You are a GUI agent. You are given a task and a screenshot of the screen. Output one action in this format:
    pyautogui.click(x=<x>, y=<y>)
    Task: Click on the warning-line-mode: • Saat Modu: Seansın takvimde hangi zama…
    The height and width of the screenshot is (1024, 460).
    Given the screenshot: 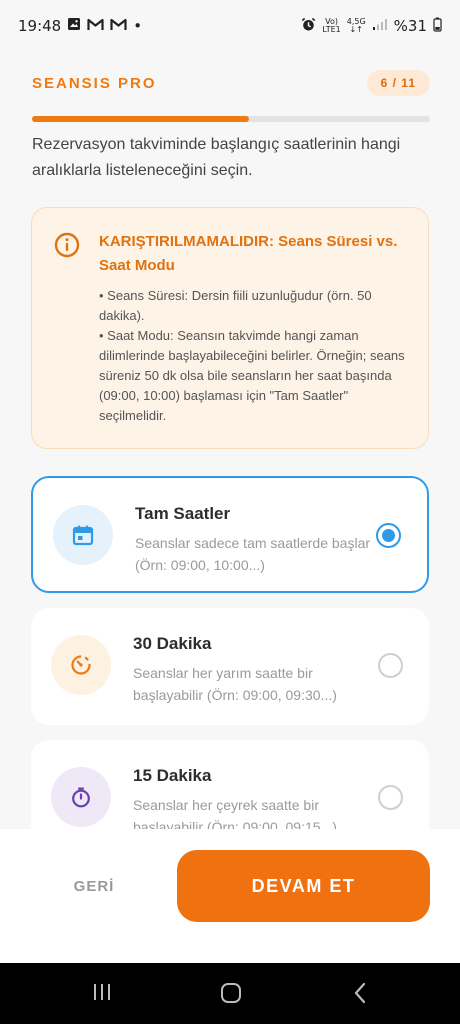 What is the action you would take?
    pyautogui.click(x=252, y=375)
    